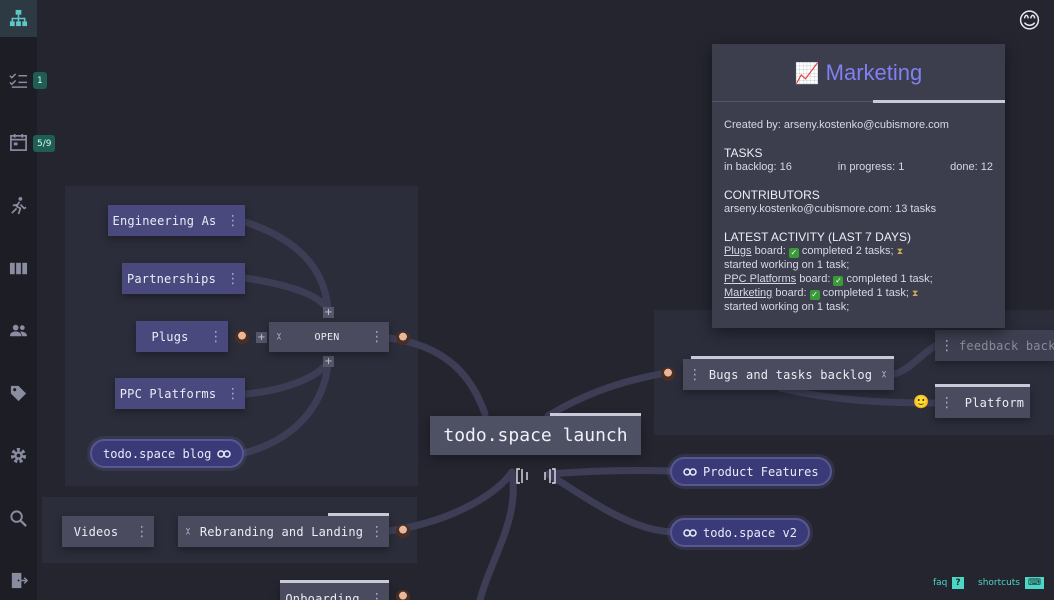 This screenshot has width=1054, height=600. I want to click on link-node-todo-v2: todo.space v2, so click(740, 532).